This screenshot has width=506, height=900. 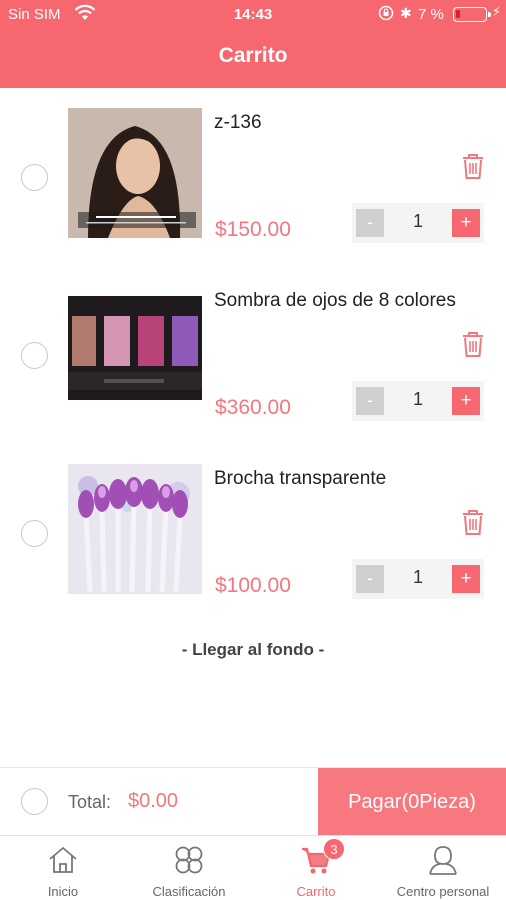 I want to click on category-icon, so click(x=189, y=860).